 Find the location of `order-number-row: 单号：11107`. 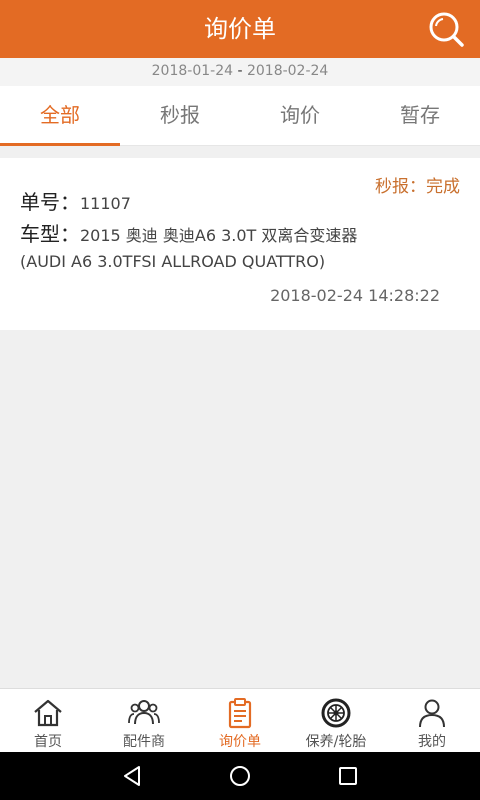

order-number-row: 单号：11107 is located at coordinates (75, 200).